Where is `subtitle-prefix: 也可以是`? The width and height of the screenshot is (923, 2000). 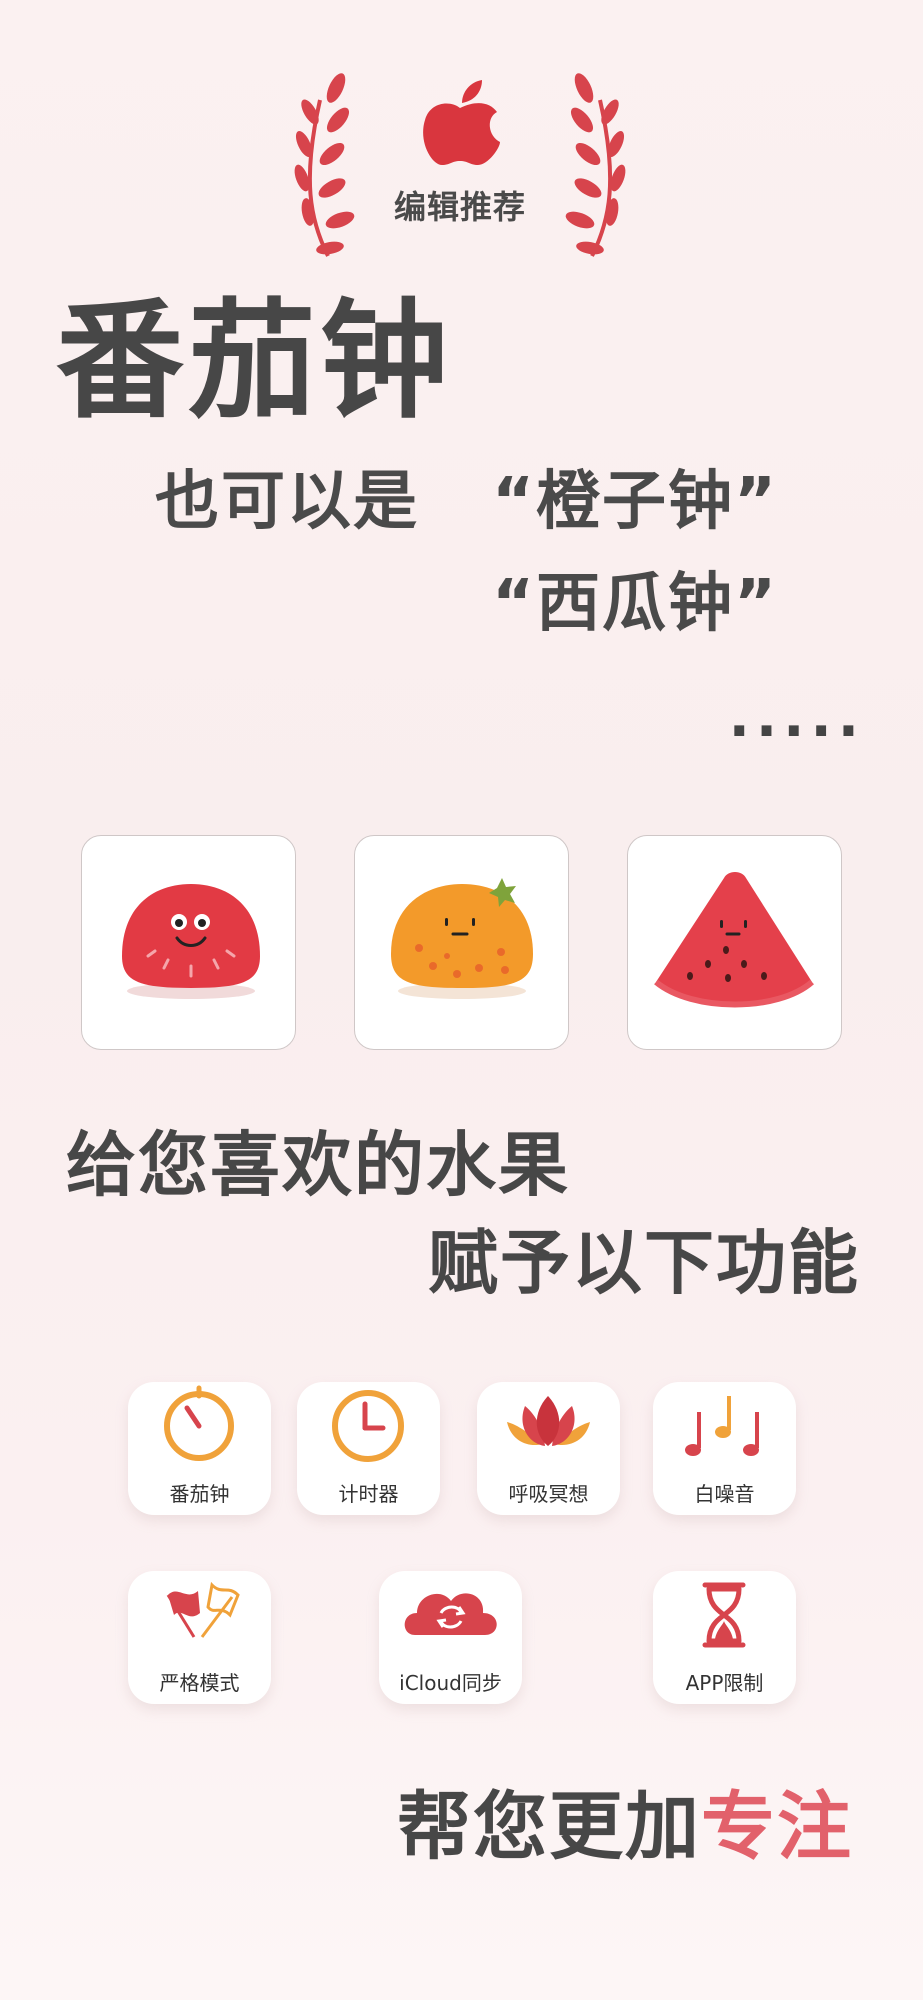 subtitle-prefix: 也可以是 is located at coordinates (287, 502).